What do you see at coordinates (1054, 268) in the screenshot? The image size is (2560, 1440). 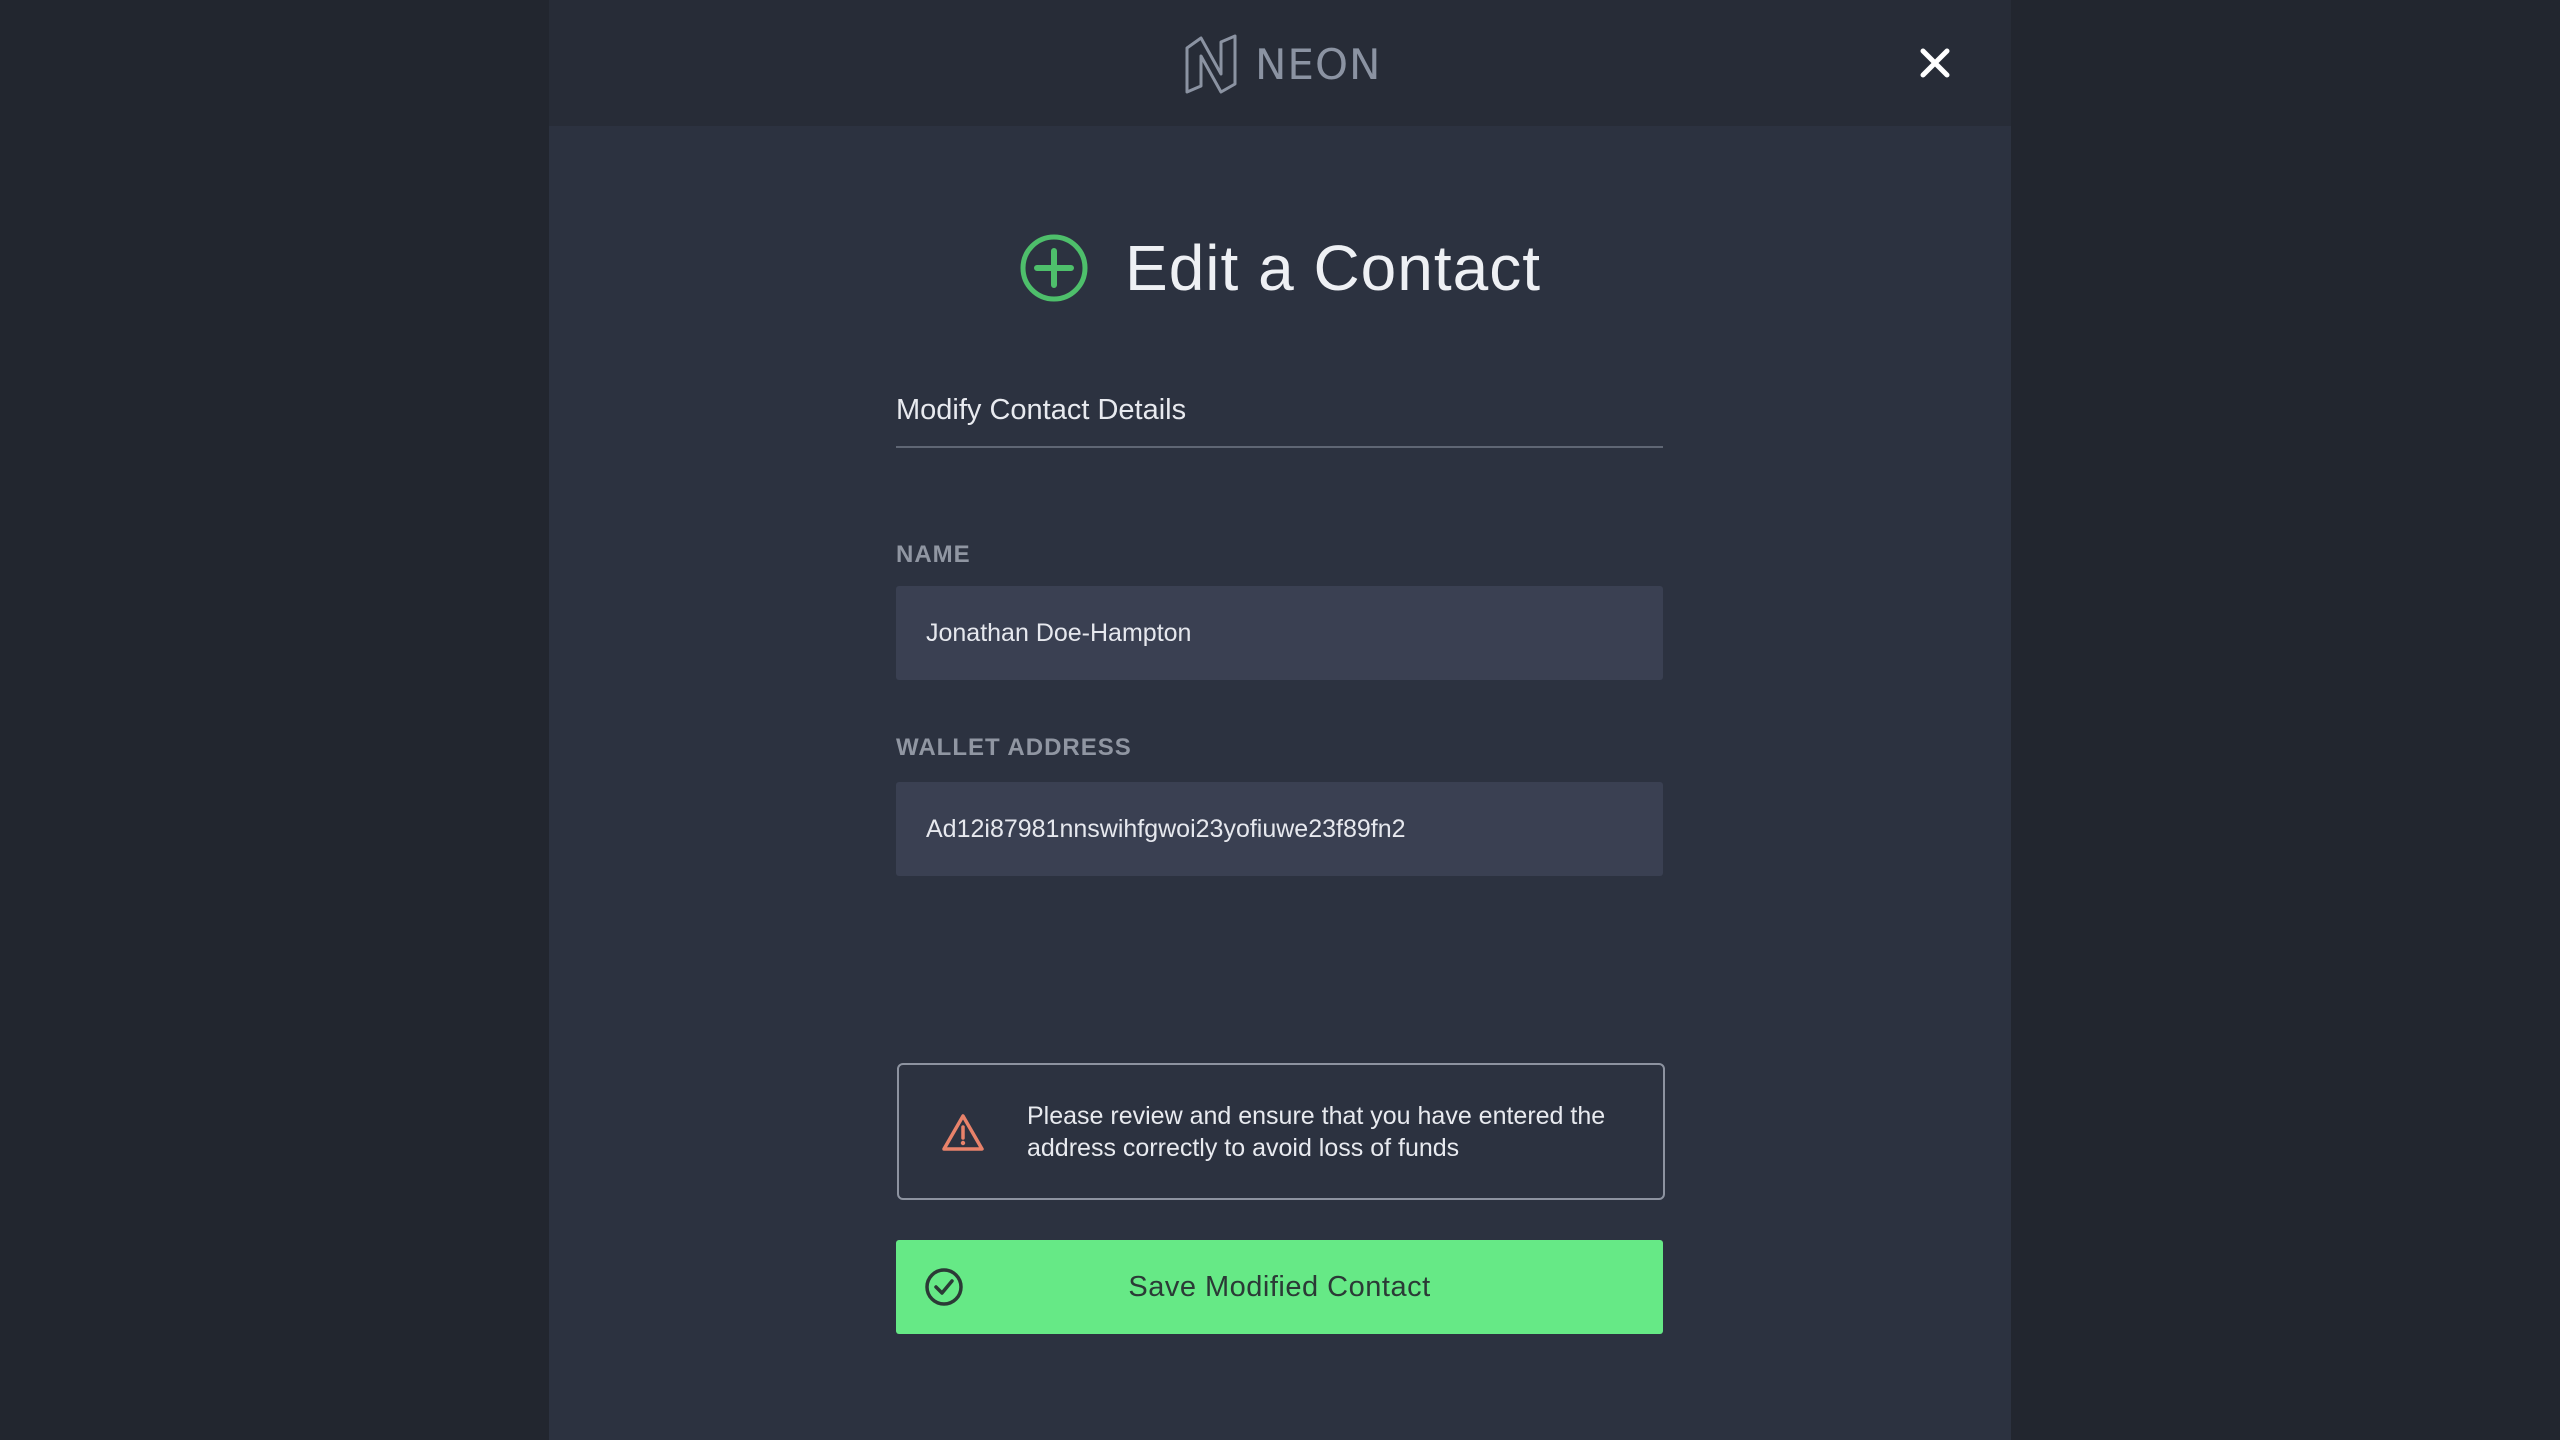 I see `plus-circle-icon` at bounding box center [1054, 268].